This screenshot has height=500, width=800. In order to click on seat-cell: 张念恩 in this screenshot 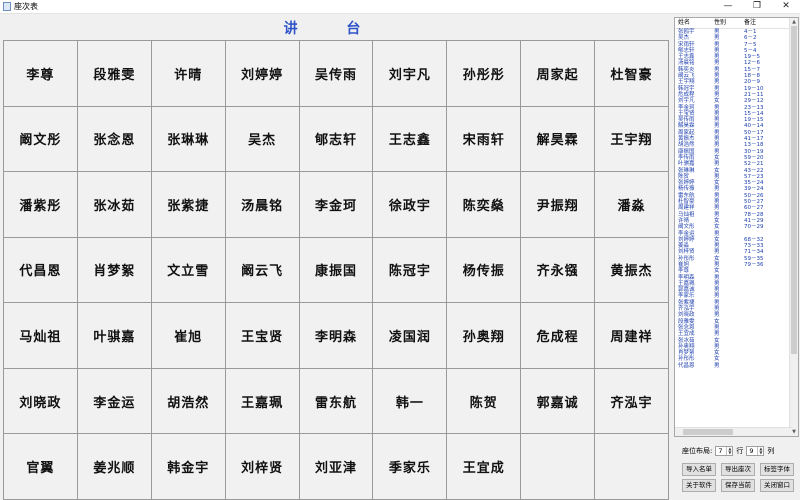, I will do `click(114, 139)`.